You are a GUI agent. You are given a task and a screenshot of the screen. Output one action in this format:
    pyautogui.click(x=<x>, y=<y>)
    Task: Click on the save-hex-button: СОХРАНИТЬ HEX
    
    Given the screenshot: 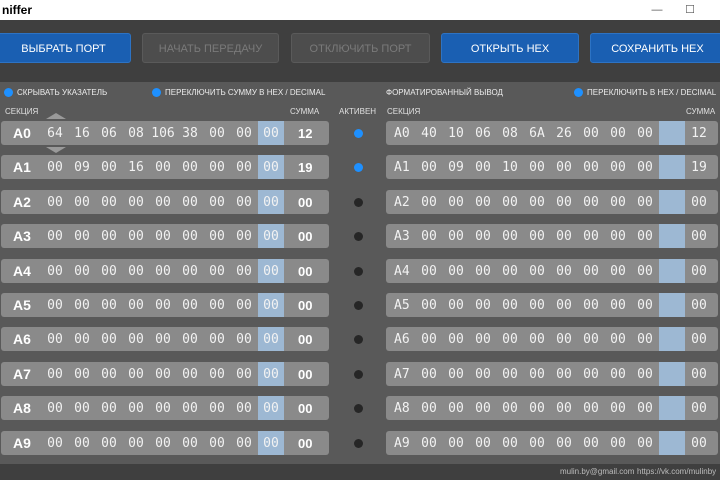 What is the action you would take?
    pyautogui.click(x=655, y=48)
    